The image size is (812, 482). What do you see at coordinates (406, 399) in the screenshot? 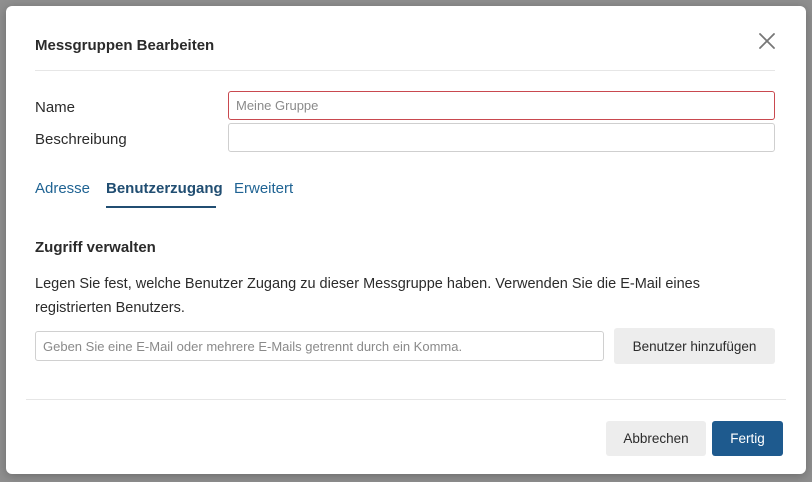
I see `footer-divider` at bounding box center [406, 399].